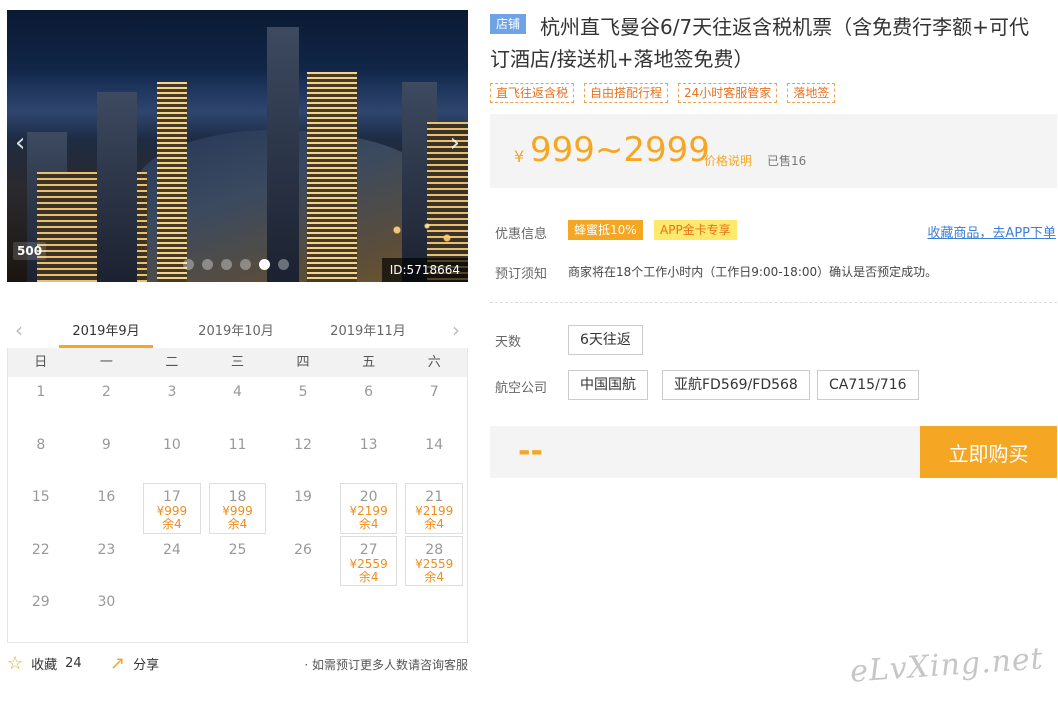  Describe the element at coordinates (736, 385) in the screenshot. I see `airline-option-airasia: 亚航FD569/FD568` at that location.